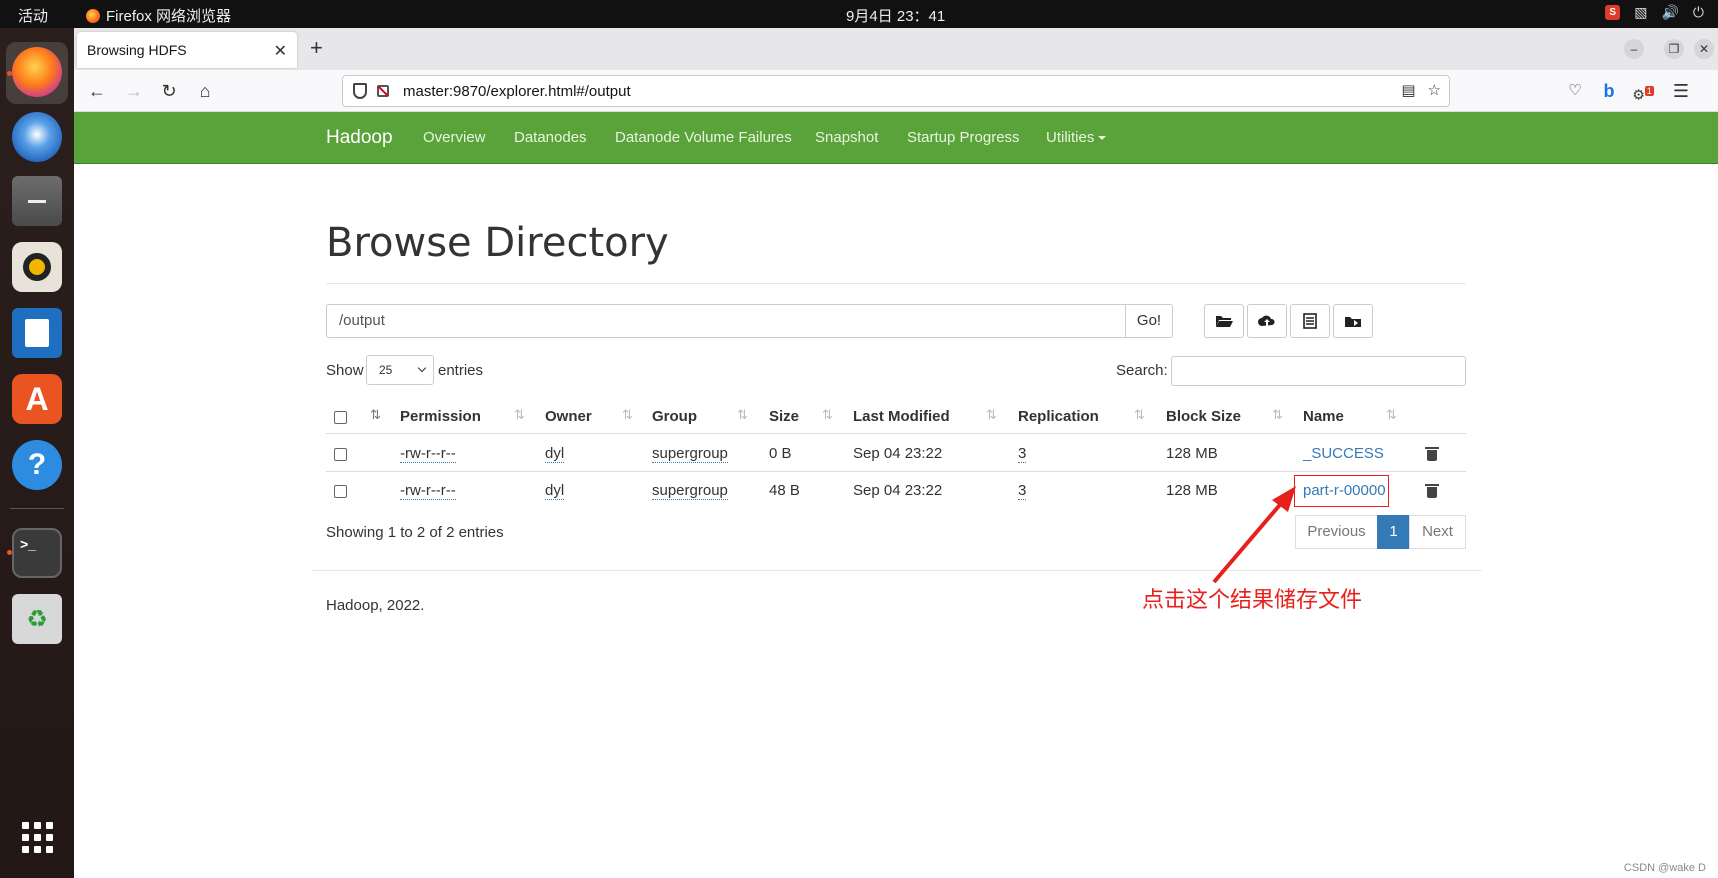 The image size is (1718, 878). I want to click on nav-startup-progress: Startup Progress, so click(963, 137).